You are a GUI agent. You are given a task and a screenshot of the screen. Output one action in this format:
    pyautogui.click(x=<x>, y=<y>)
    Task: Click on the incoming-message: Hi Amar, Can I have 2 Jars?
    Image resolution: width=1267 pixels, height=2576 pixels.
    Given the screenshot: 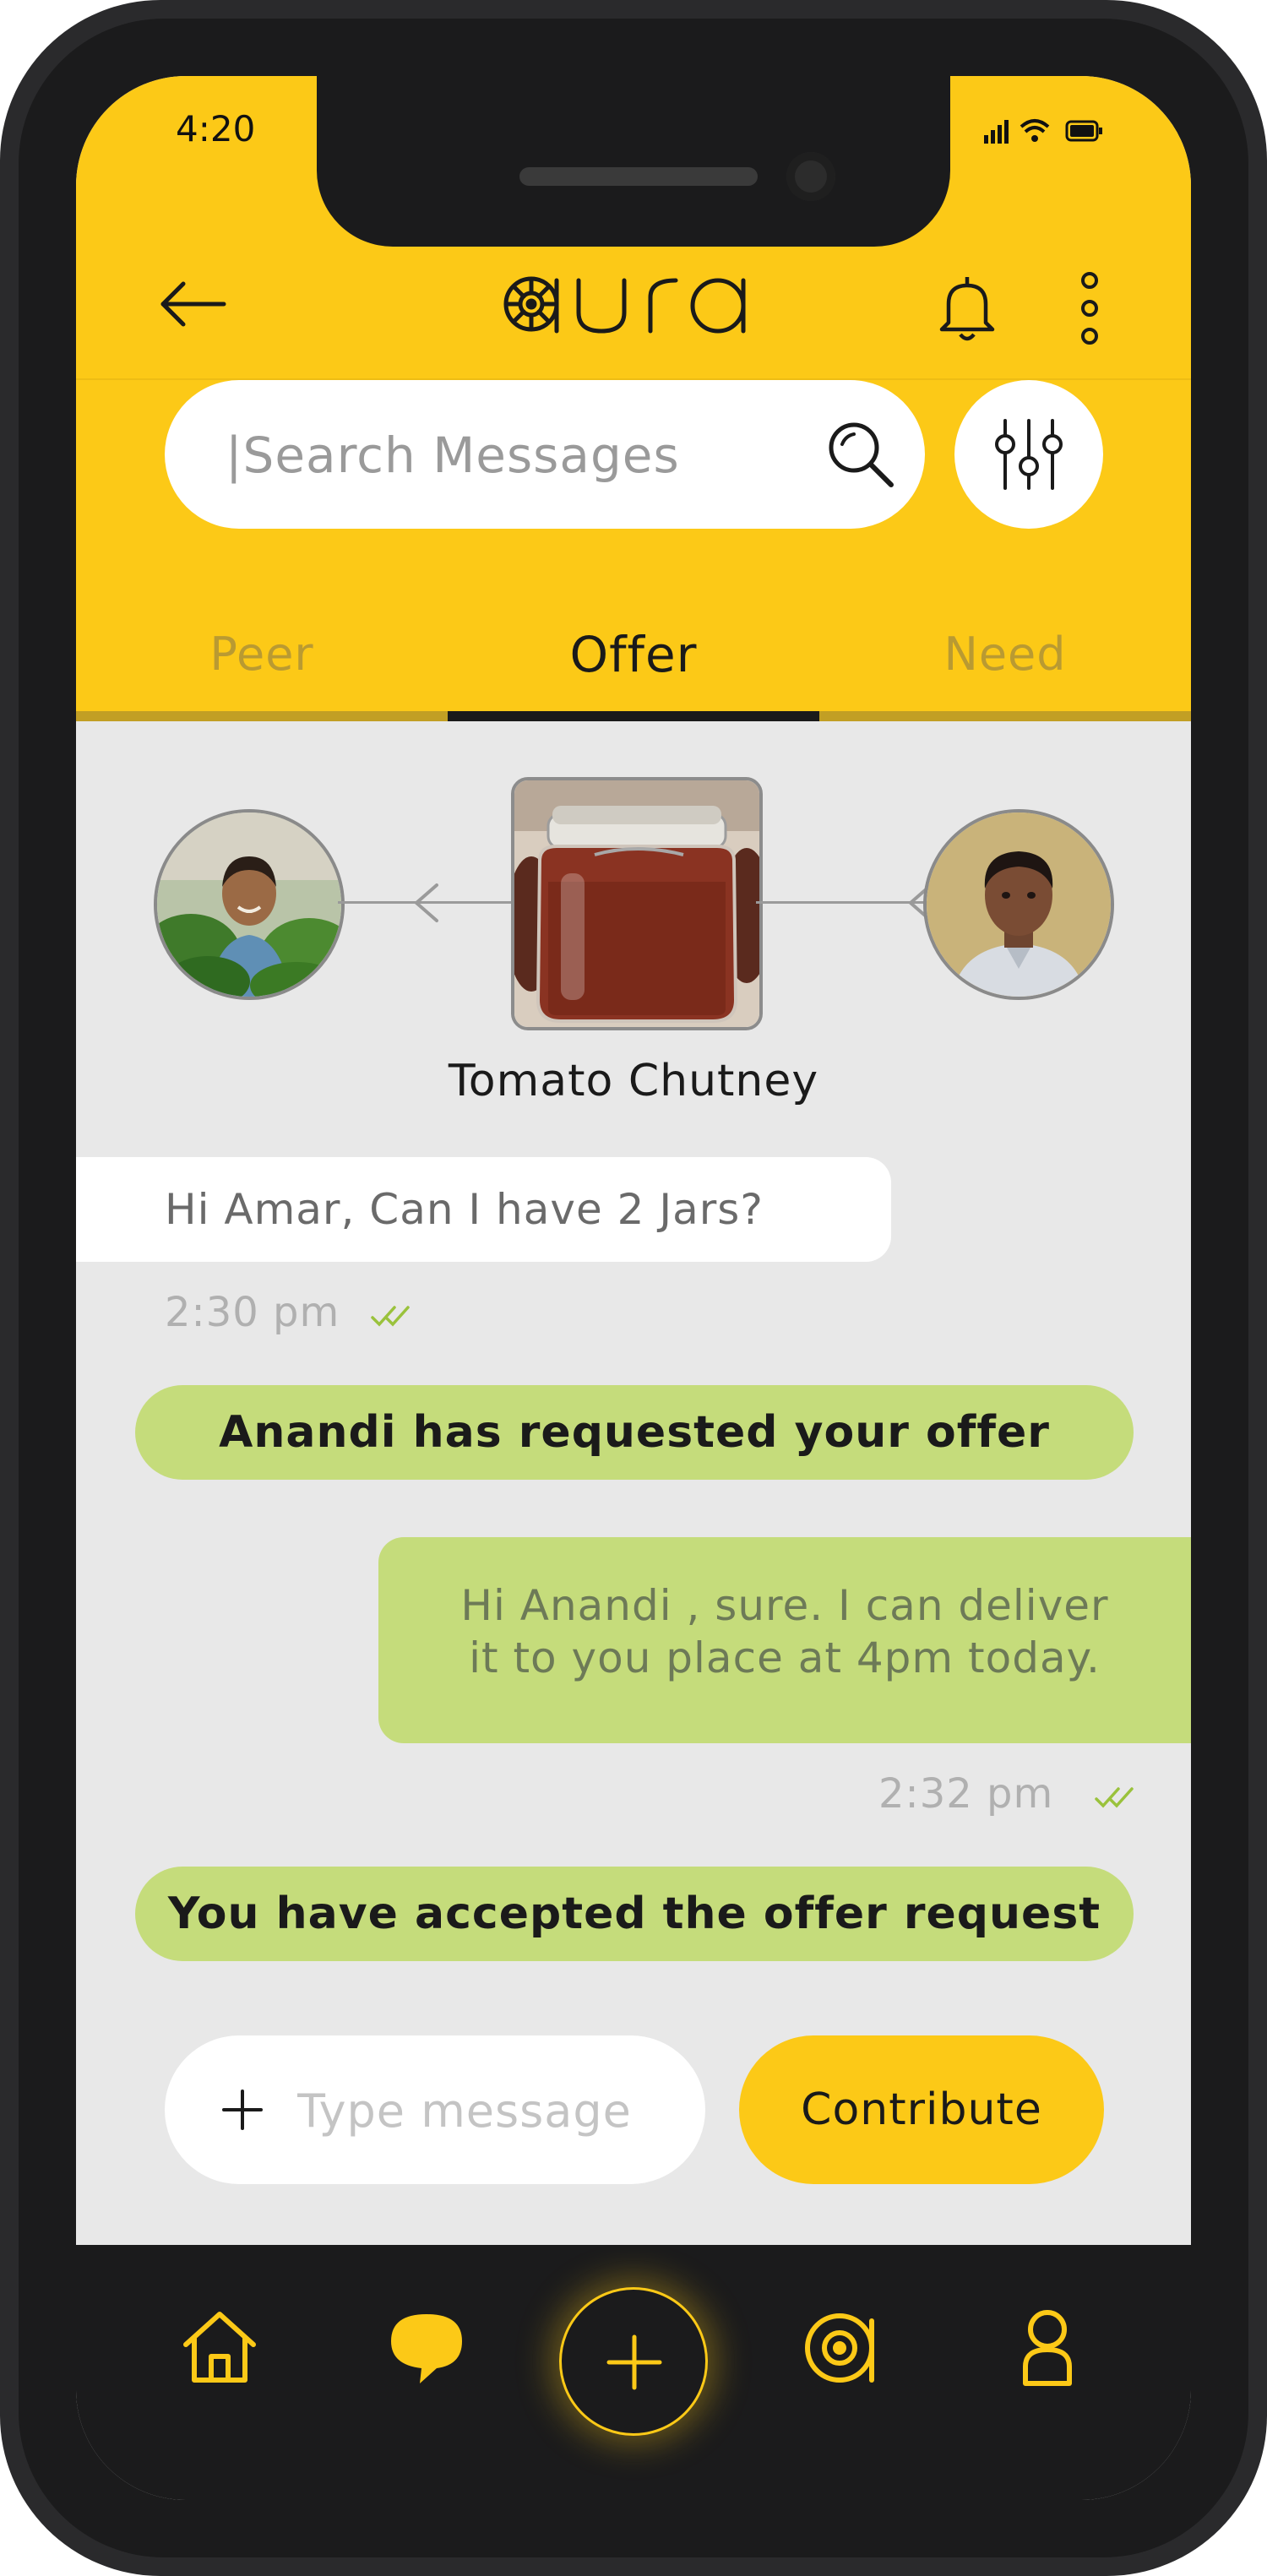 What is the action you would take?
    pyautogui.click(x=483, y=1209)
    